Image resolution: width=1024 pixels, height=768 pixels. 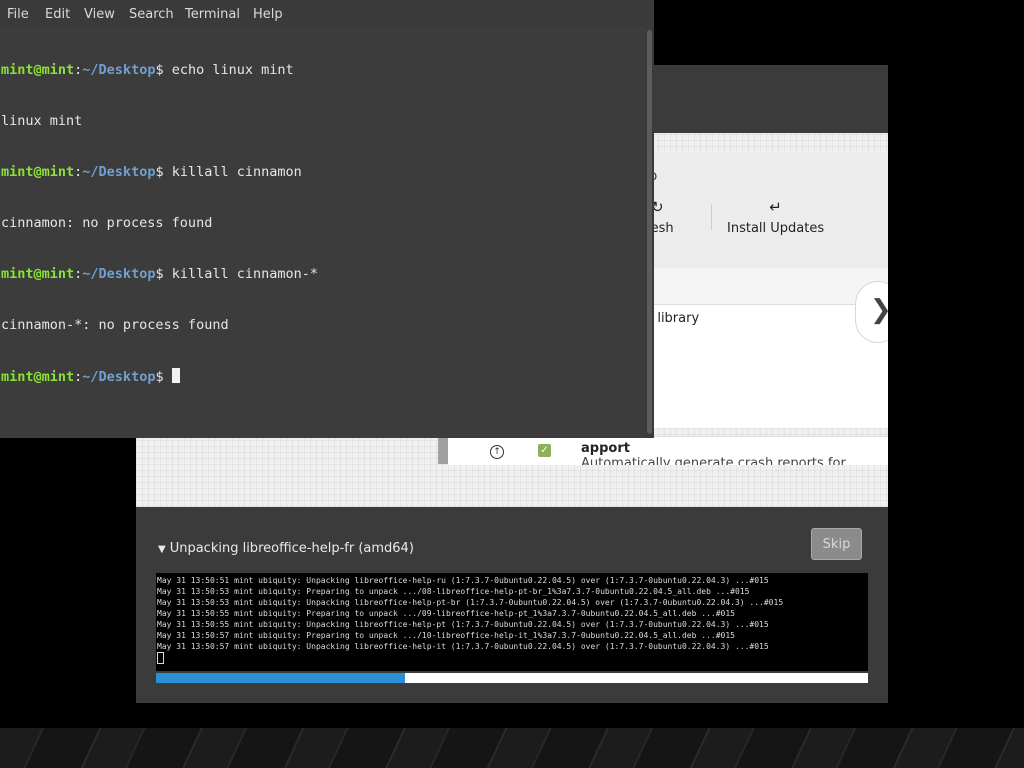 What do you see at coordinates (836, 544) in the screenshot?
I see `skip-button: Skip` at bounding box center [836, 544].